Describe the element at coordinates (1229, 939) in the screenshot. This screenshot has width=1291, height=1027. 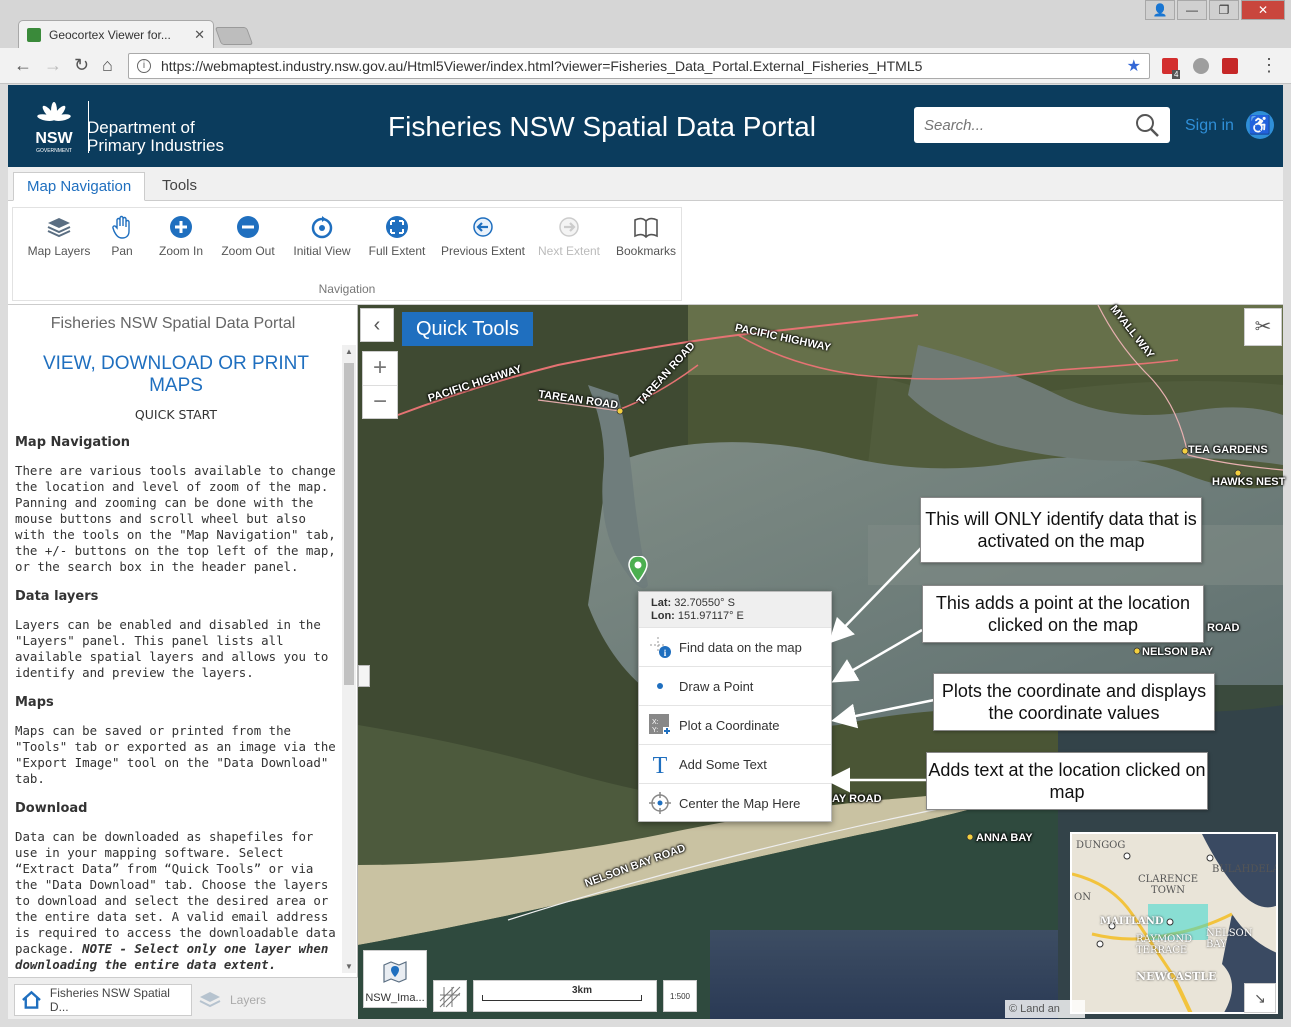
I see `overview-label: NELSON BAY` at that location.